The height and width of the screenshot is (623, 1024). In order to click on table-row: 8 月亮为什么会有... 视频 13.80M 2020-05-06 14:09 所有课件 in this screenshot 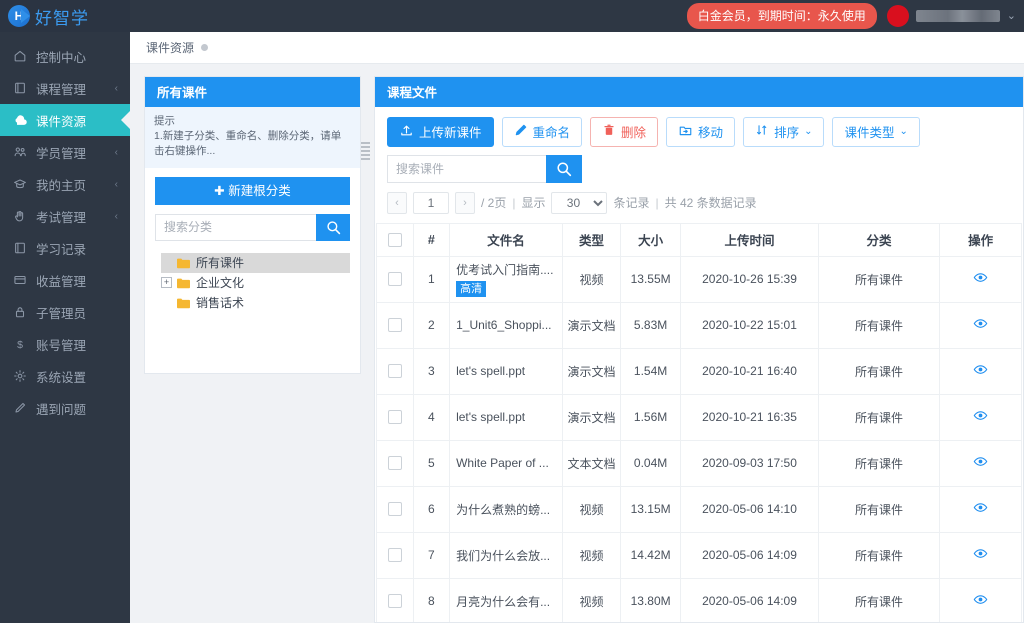, I will do `click(699, 599)`.